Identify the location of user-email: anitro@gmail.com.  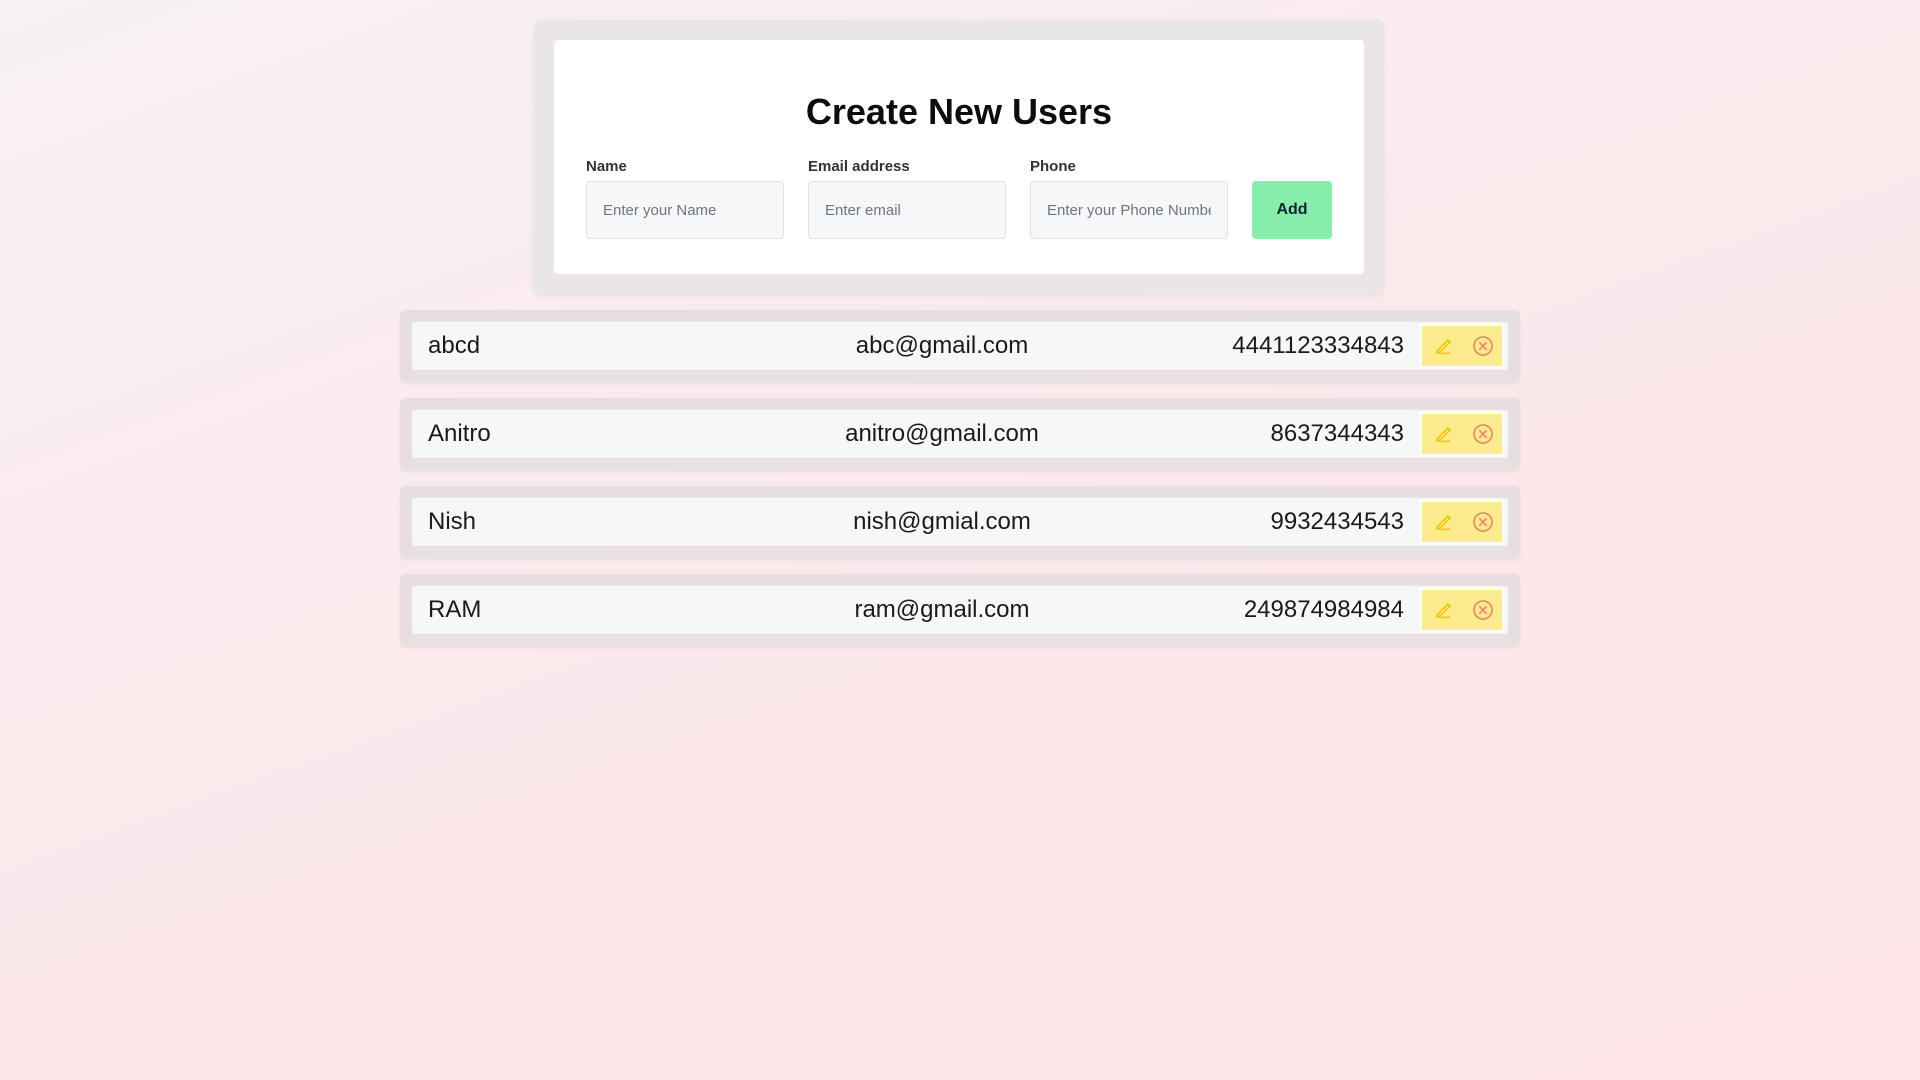
(942, 433).